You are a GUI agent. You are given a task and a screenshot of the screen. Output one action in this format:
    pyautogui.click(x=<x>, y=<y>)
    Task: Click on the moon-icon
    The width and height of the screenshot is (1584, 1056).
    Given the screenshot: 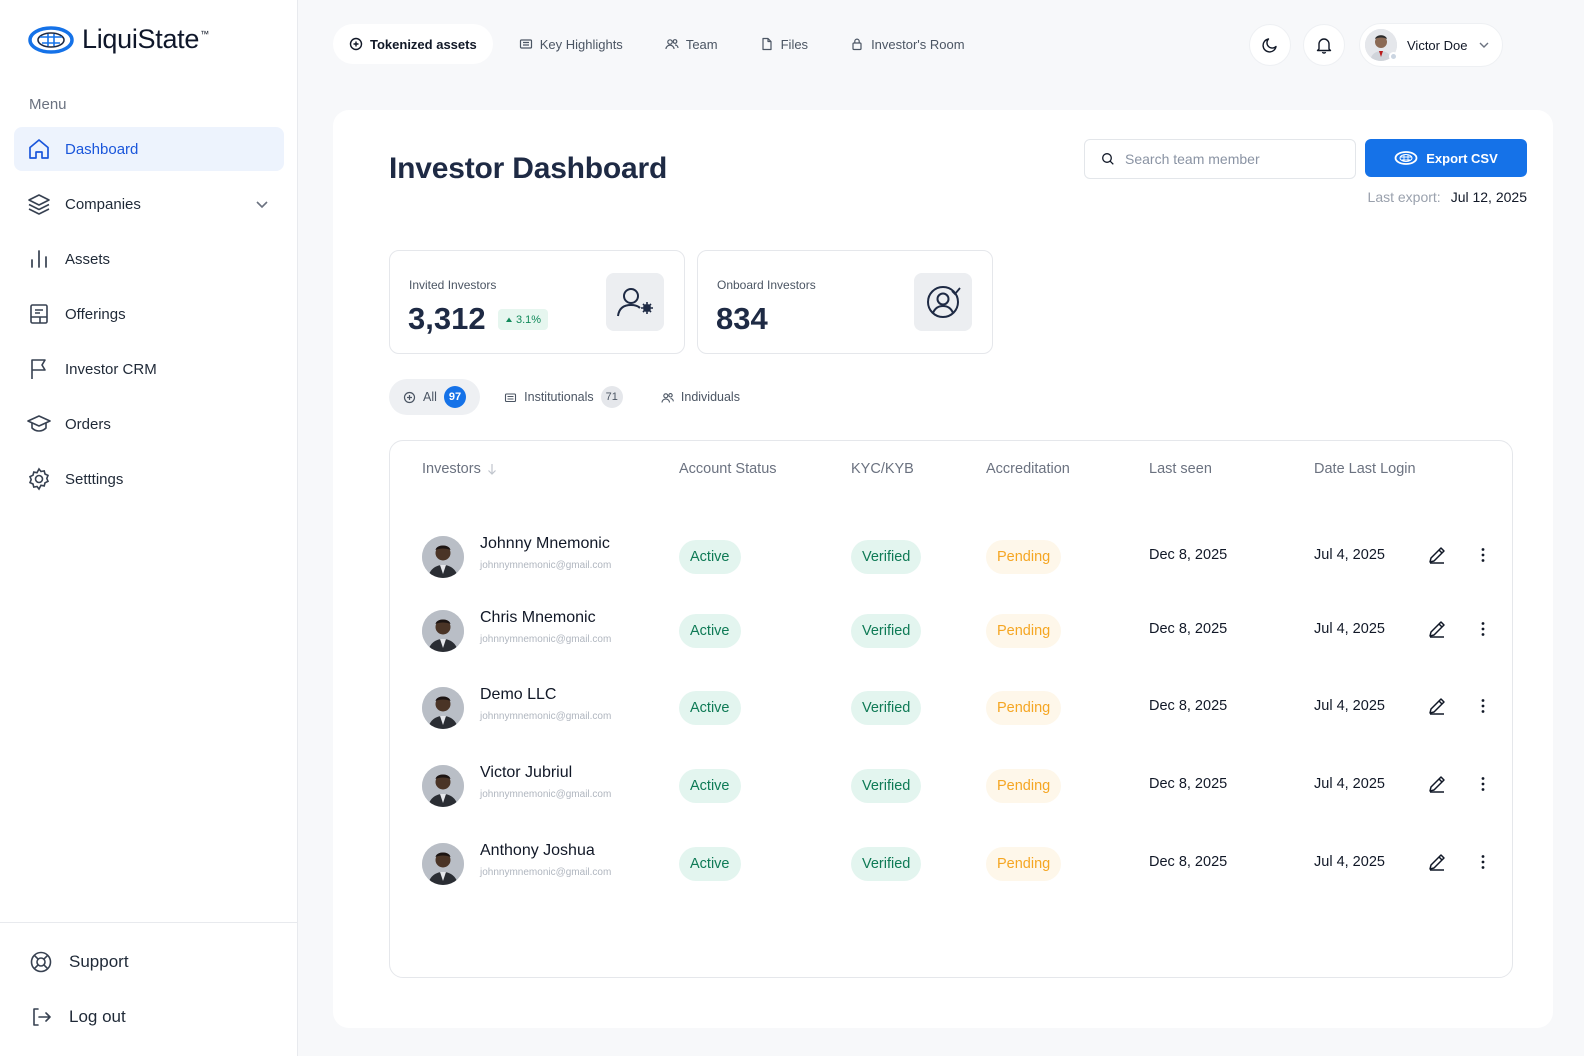 What is the action you would take?
    pyautogui.click(x=1270, y=45)
    